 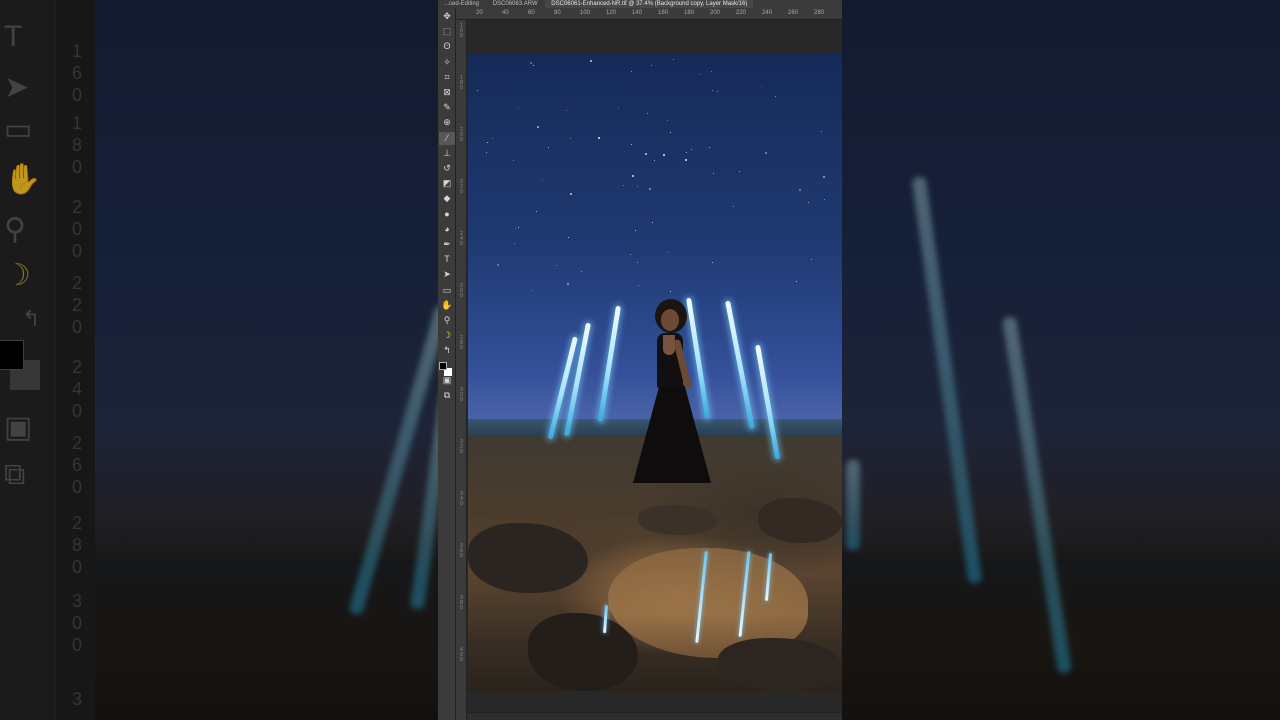 I want to click on lasso-tool-icon: ʘ, so click(x=447, y=46).